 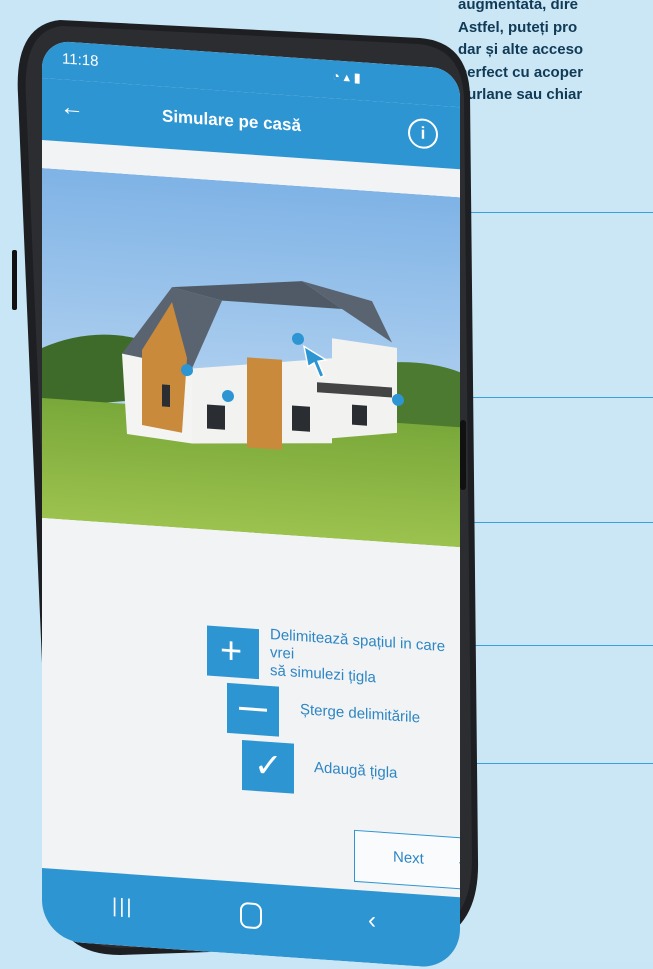 I want to click on arrow-right-icon: →, so click(x=457, y=860).